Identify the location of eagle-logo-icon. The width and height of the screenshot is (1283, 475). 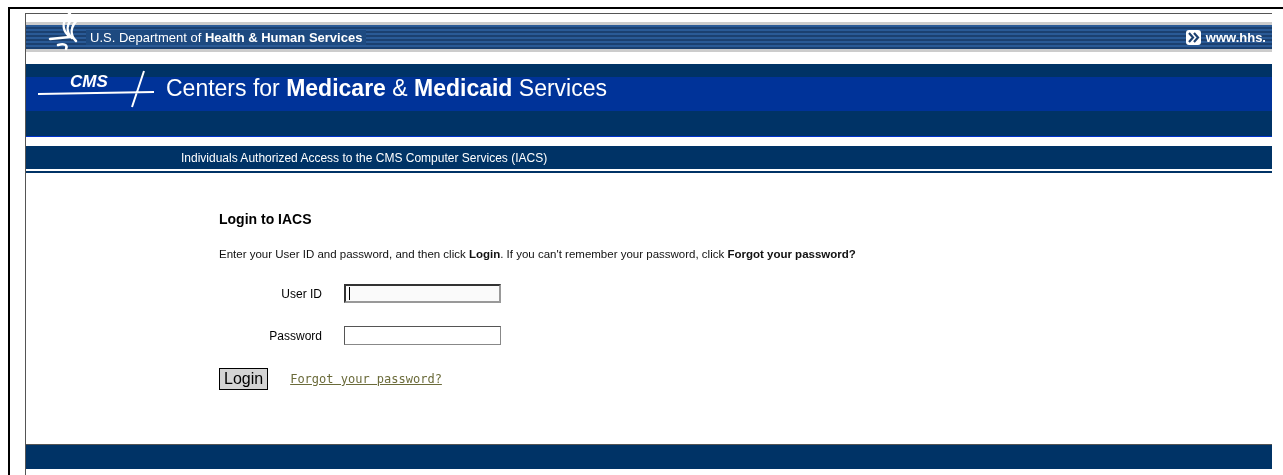
(63, 31).